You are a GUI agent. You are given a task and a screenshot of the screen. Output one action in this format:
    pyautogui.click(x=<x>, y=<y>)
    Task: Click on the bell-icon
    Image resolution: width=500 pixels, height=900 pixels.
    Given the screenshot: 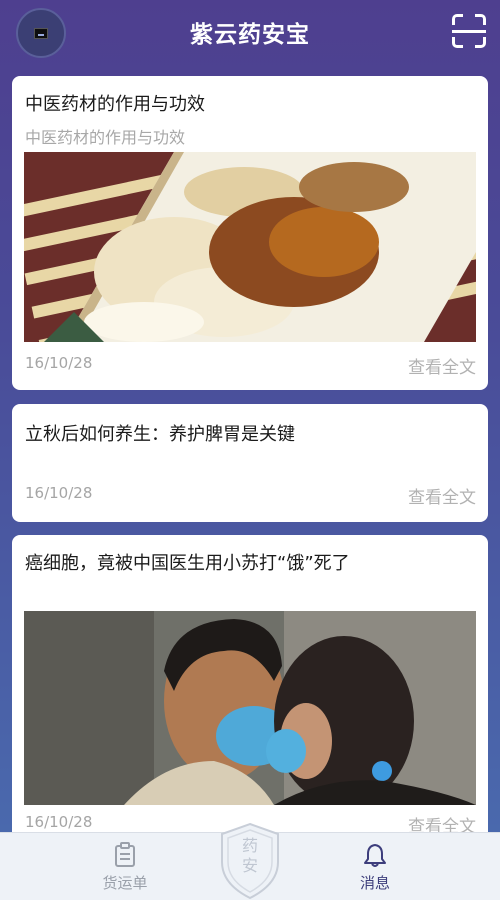 What is the action you would take?
    pyautogui.click(x=375, y=855)
    